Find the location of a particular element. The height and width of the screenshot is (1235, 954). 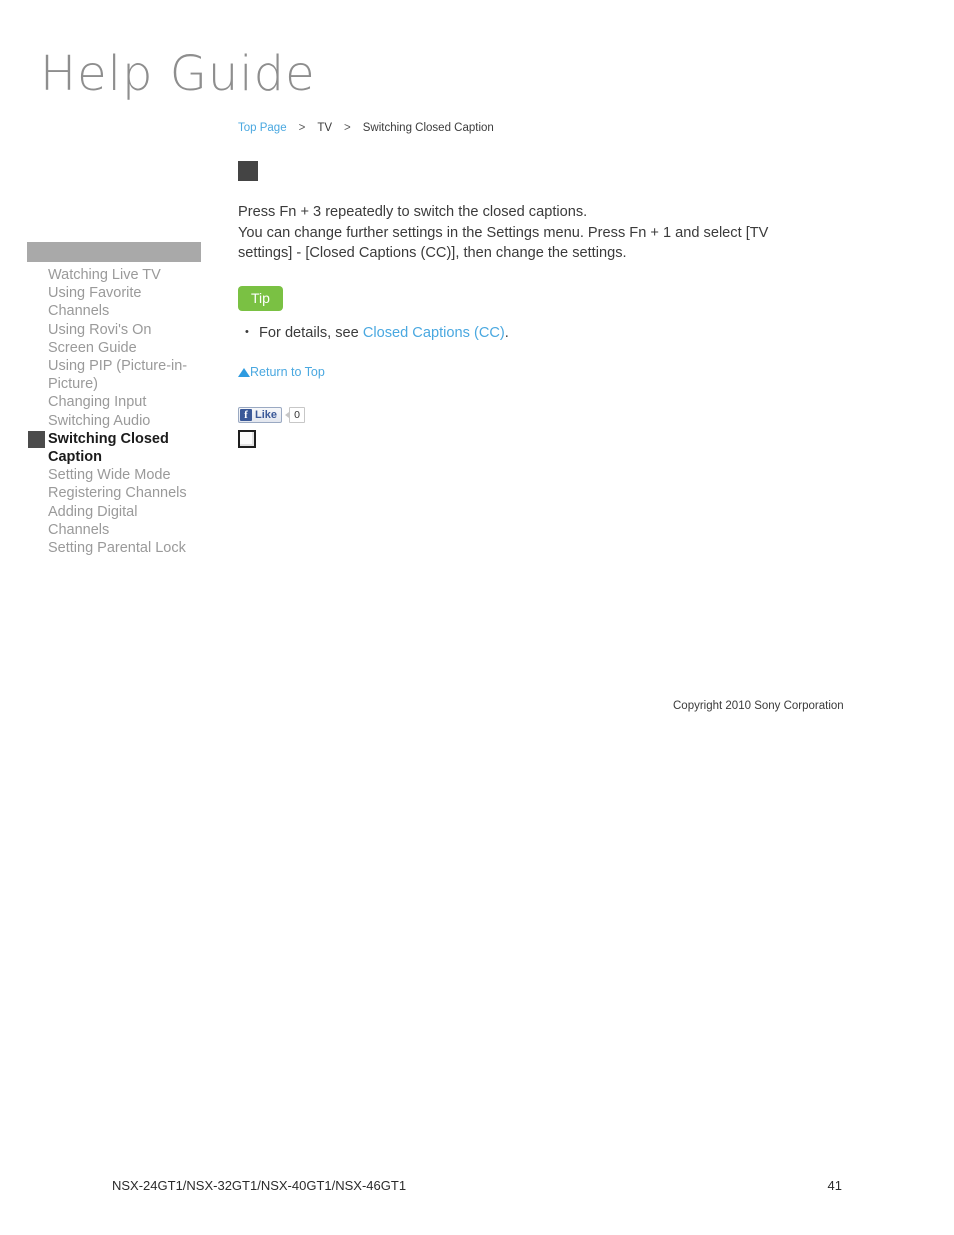

breadcrumb-current-page: Switching Closed Caption is located at coordinates (428, 128).